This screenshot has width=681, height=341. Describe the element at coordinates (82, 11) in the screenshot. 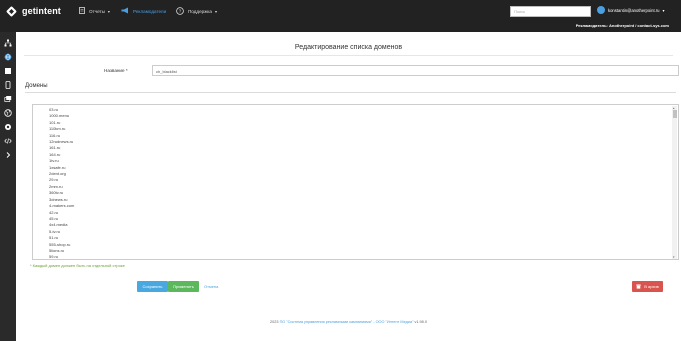

I see `document-icon` at that location.